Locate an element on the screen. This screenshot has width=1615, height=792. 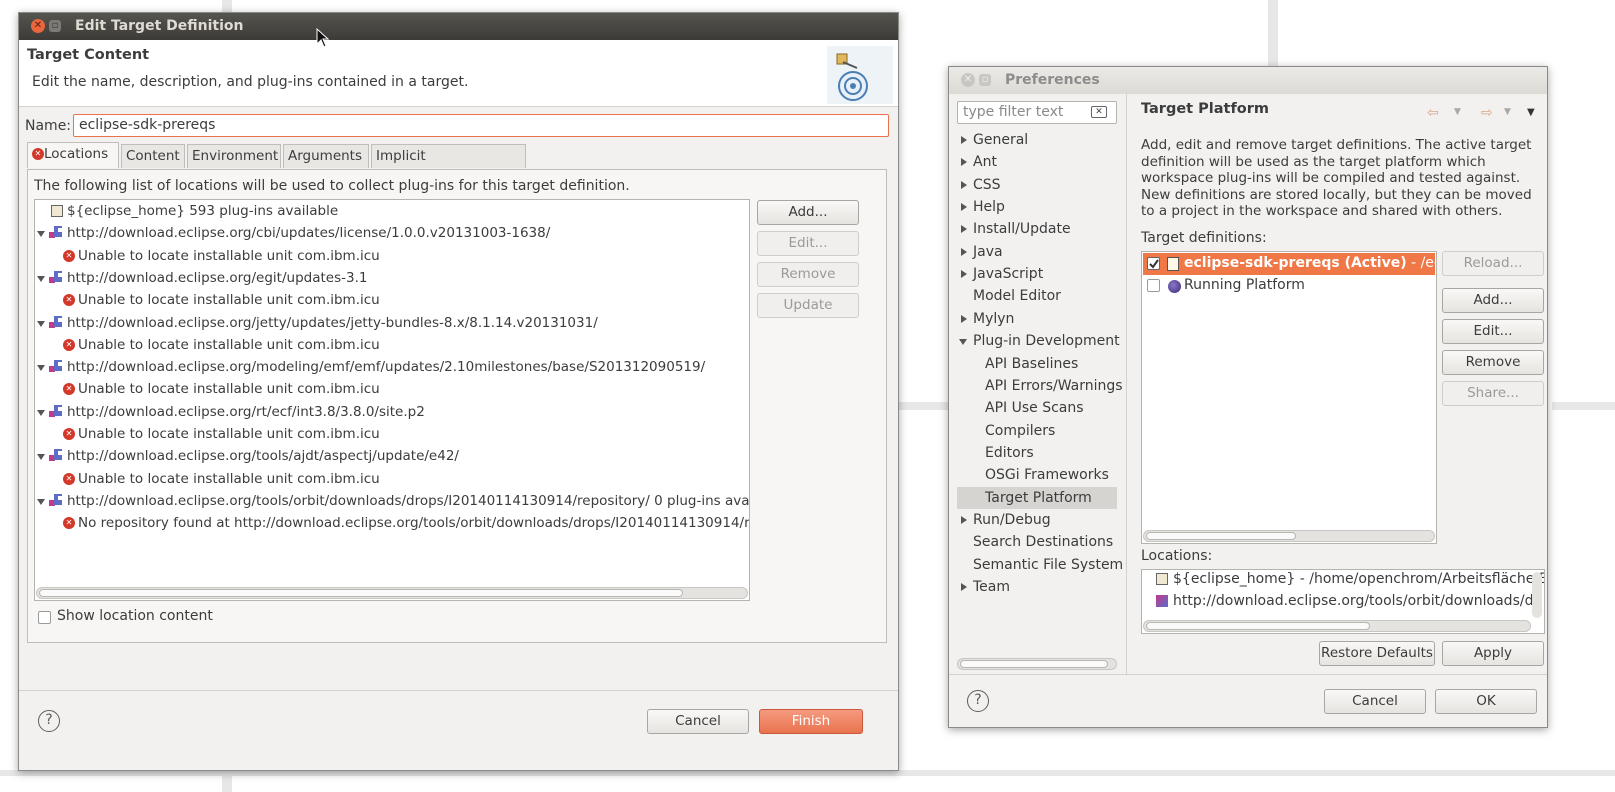
vertical-scrollbar is located at coordinates (1537, 595).